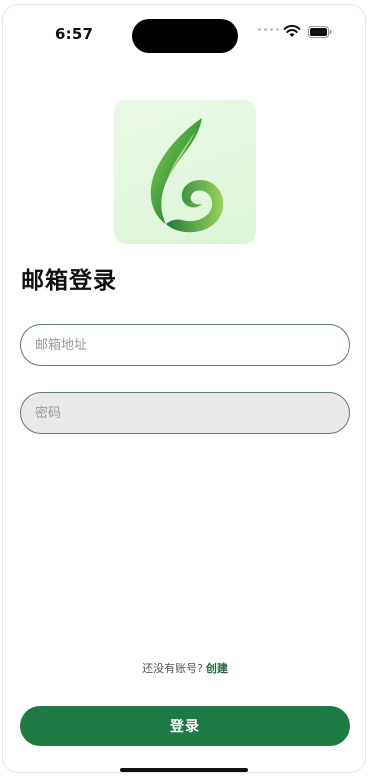  I want to click on battery-icon, so click(320, 32).